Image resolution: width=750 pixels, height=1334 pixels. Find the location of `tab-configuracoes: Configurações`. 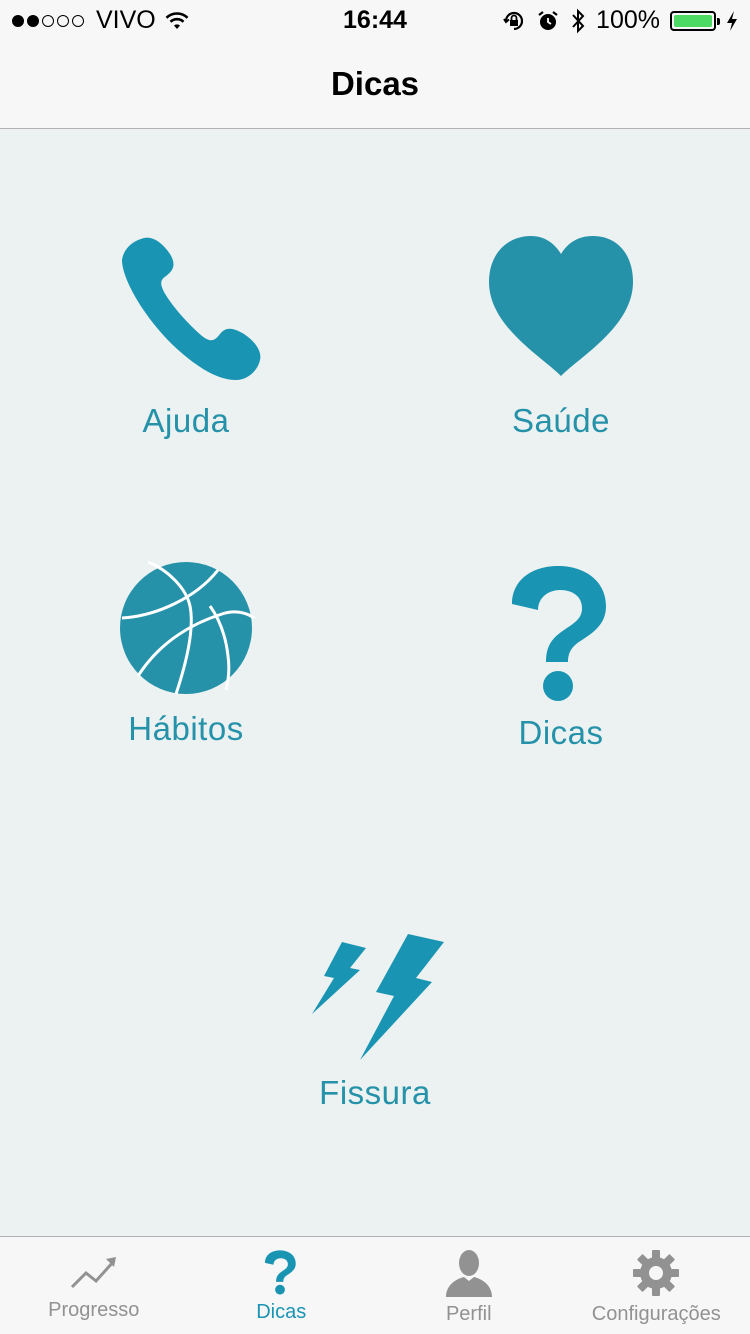

tab-configuracoes: Configurações is located at coordinates (656, 1285).